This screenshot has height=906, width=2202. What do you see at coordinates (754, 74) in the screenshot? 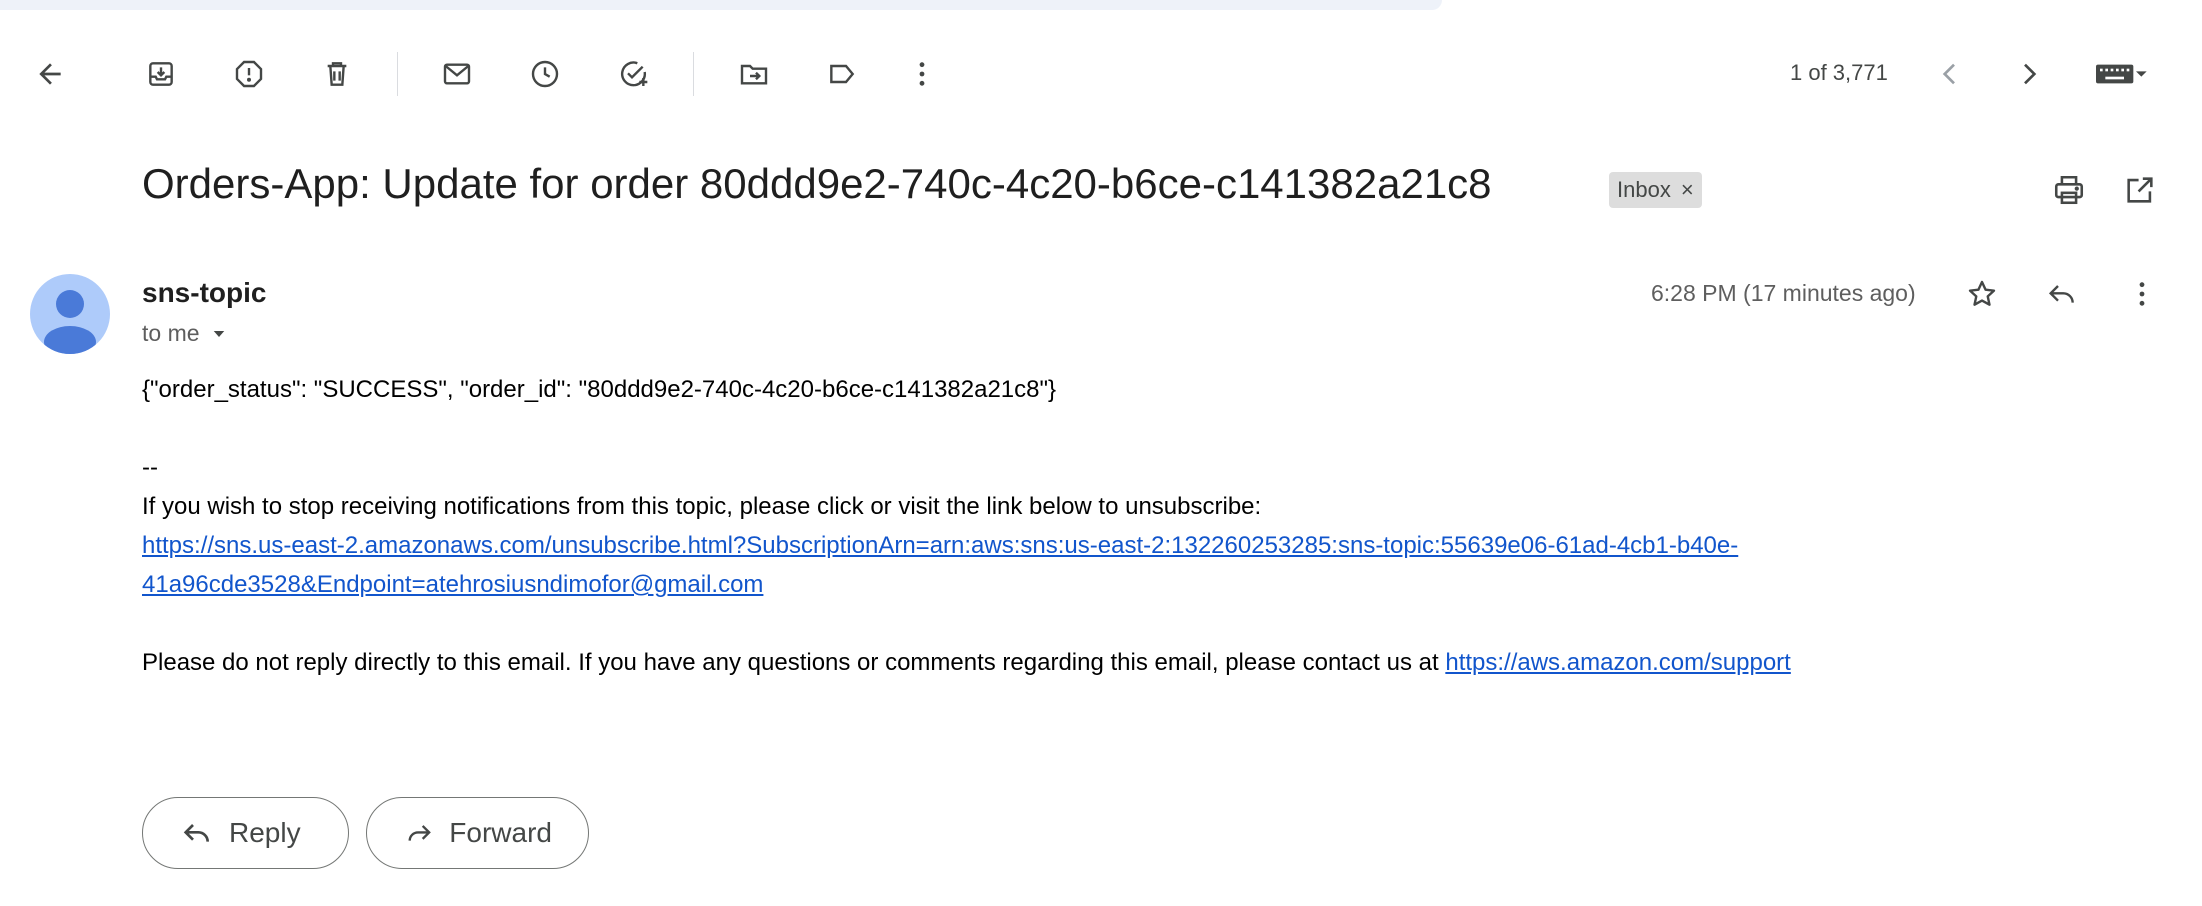
I see `move-to-icon` at bounding box center [754, 74].